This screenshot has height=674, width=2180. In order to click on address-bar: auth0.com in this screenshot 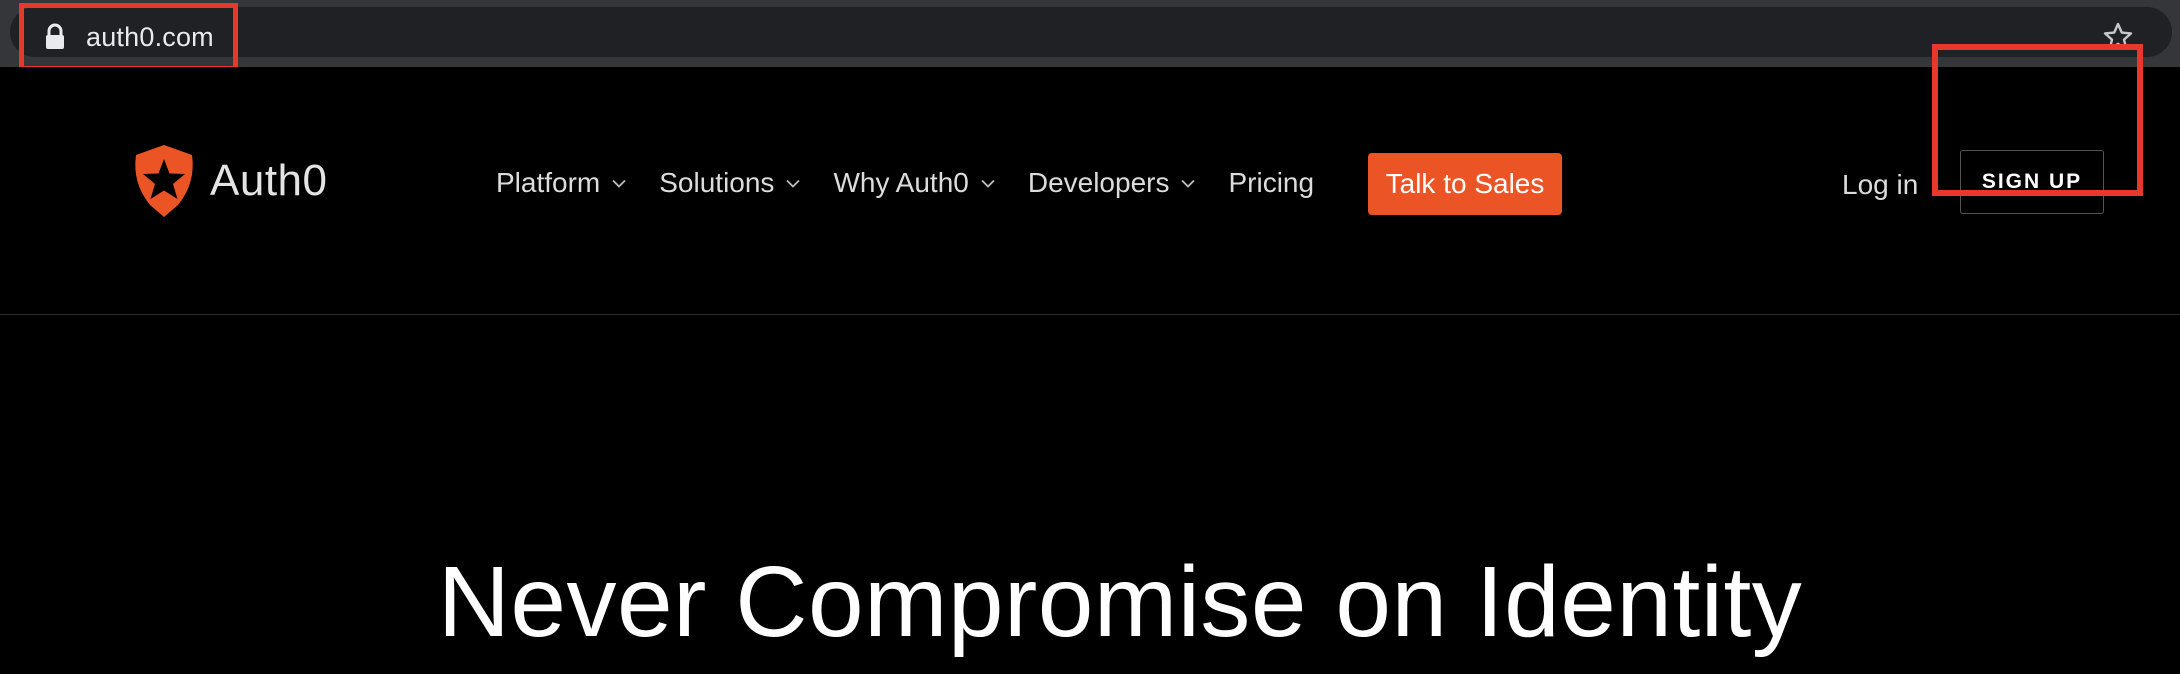, I will do `click(1091, 32)`.